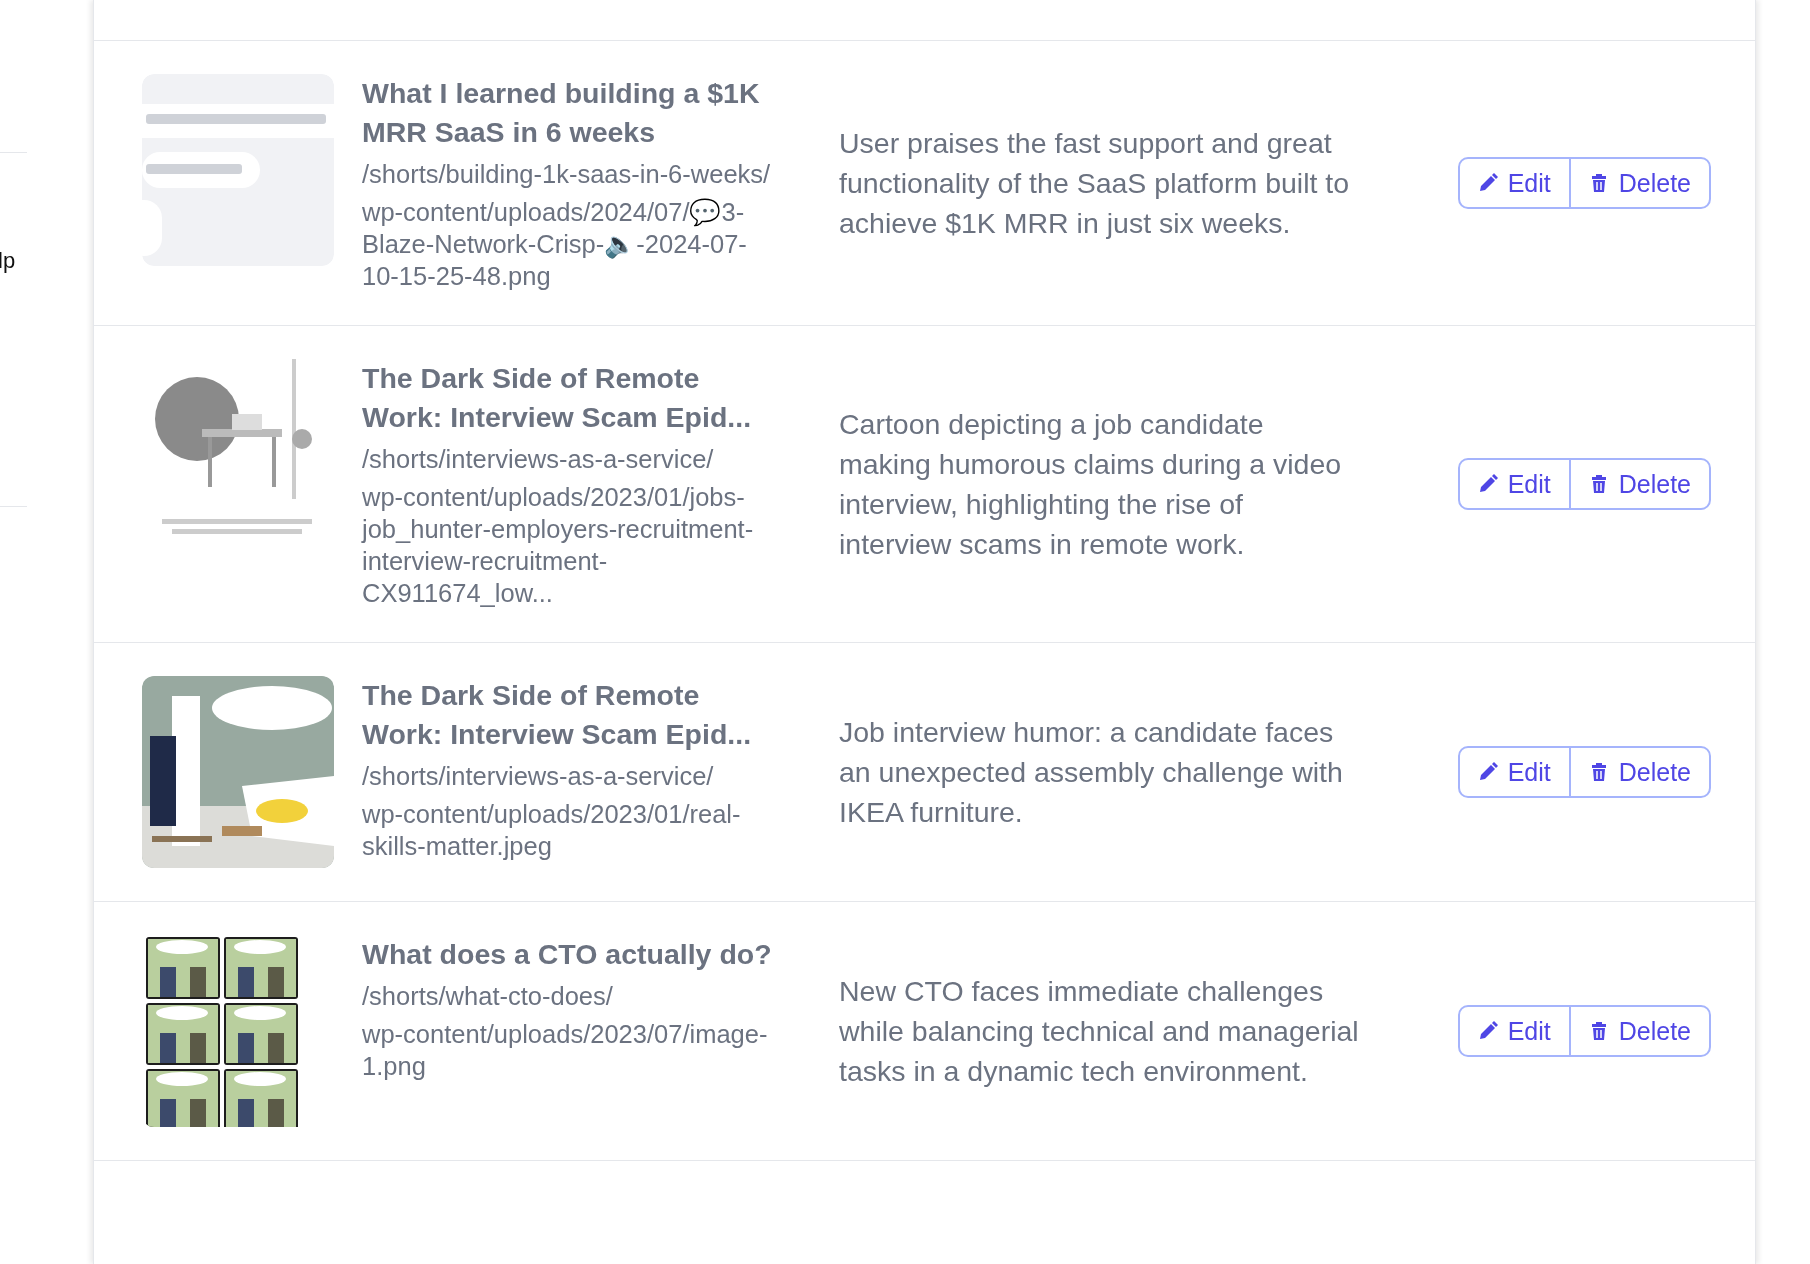 The width and height of the screenshot is (1810, 1264). I want to click on short-title: What I learned building a $1K MRR SaaS in 6 weeks, so click(568, 113).